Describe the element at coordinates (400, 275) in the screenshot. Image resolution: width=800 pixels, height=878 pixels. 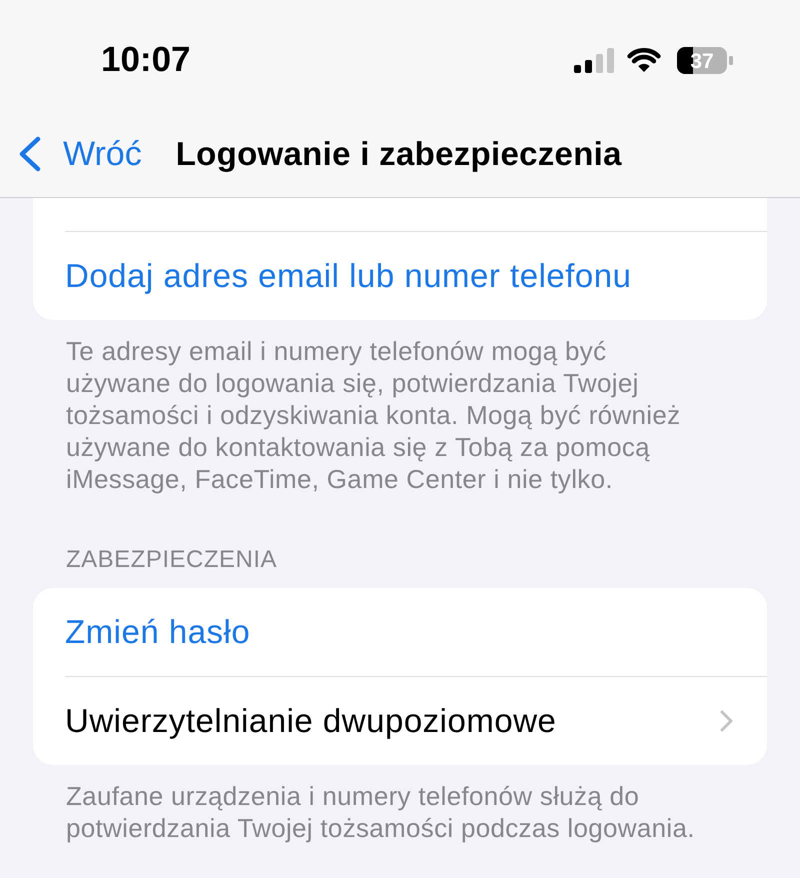
I see `action-button: Dodaj adres email lub numer telefonu` at that location.